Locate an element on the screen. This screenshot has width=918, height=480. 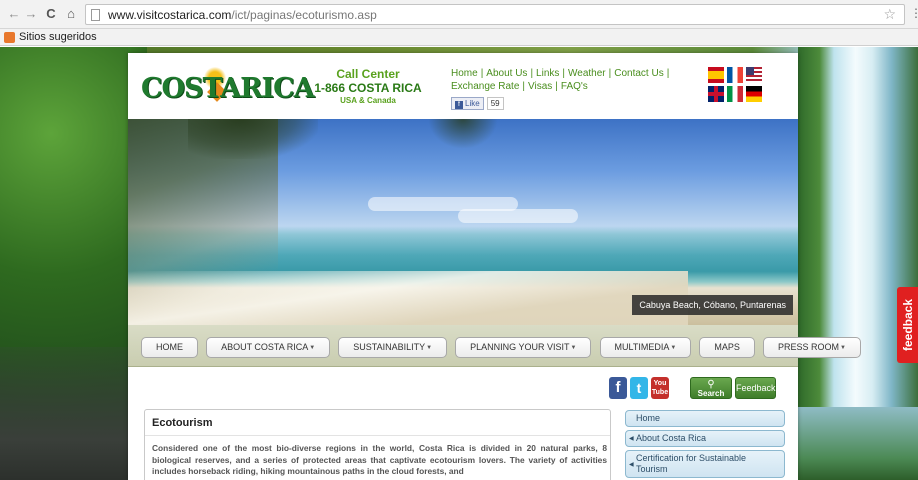
feedback-button: Feedback is located at coordinates (755, 388).